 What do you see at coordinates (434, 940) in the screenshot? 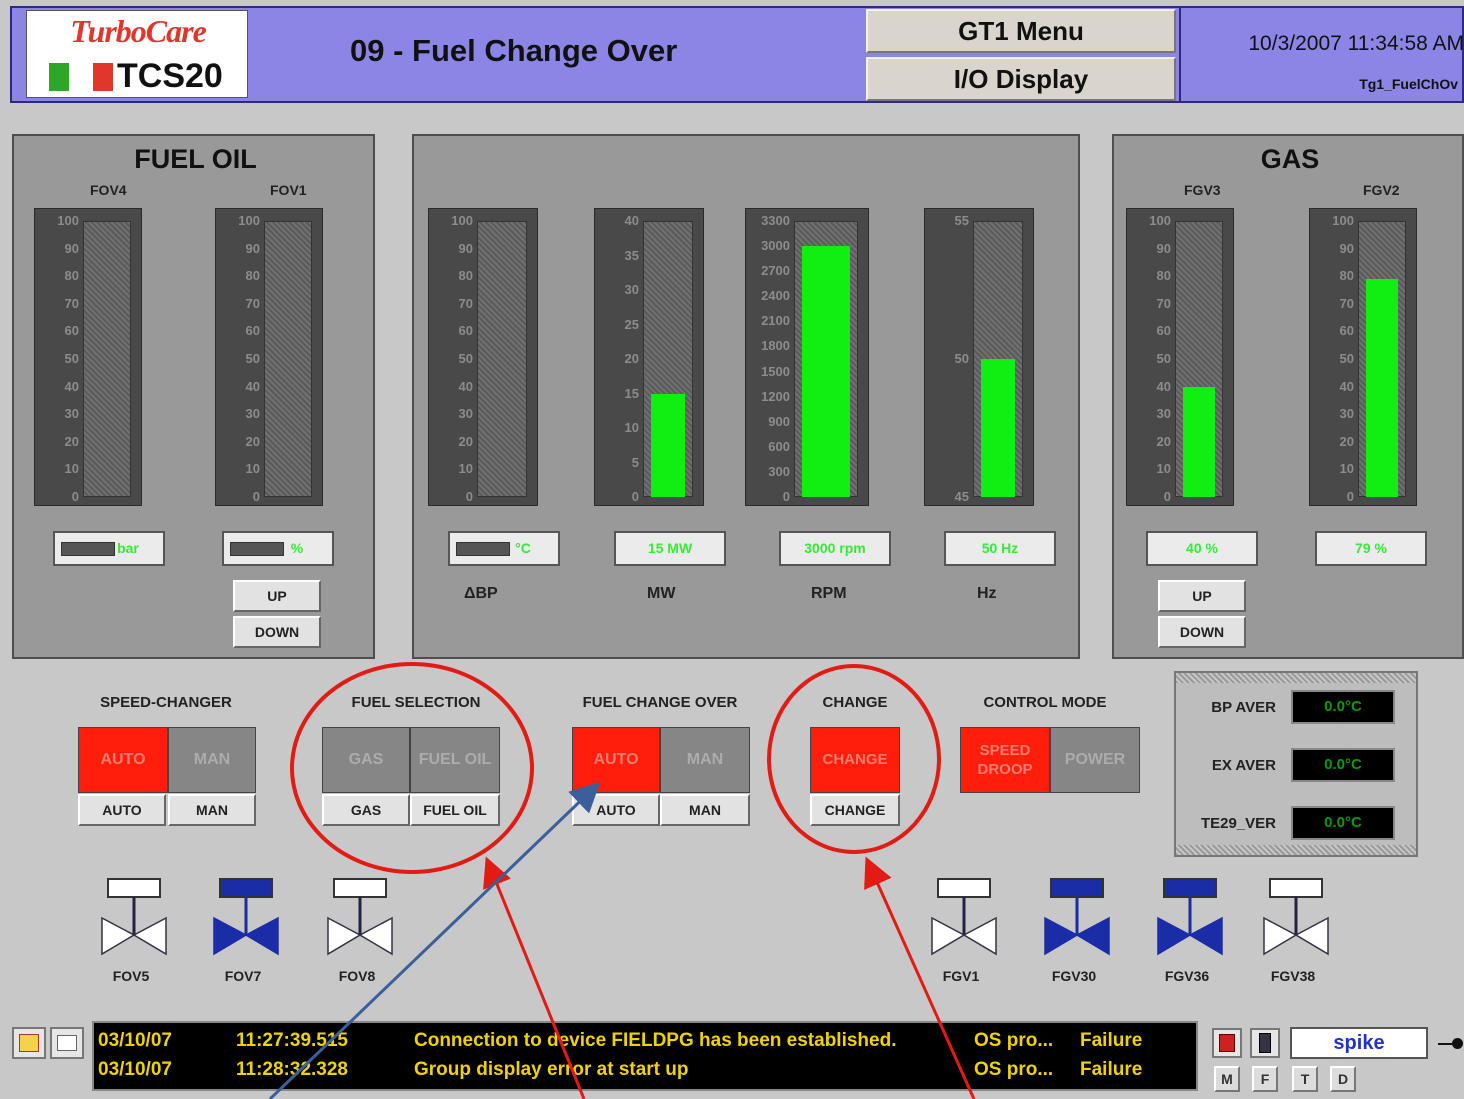
I see `fuel-change-over-arrow` at bounding box center [434, 940].